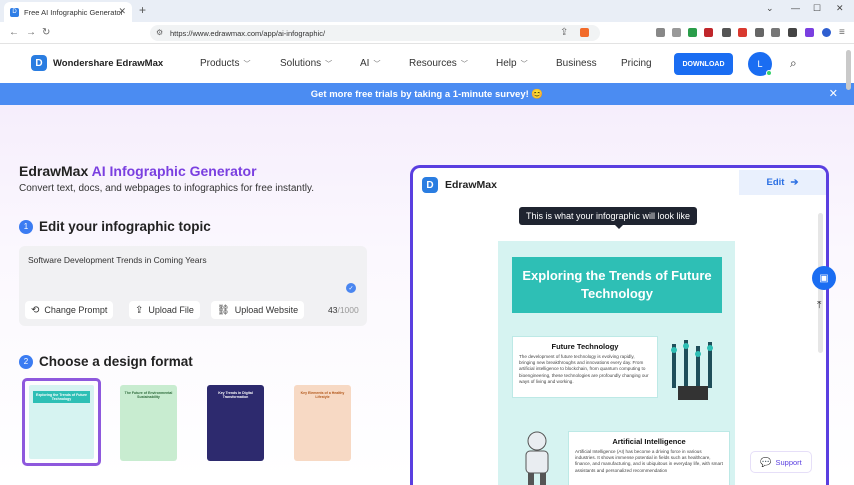 Image resolution: width=854 pixels, height=485 pixels. I want to click on format-thumbnail: Key Elements of a Healthy Lifestyle, so click(322, 423).